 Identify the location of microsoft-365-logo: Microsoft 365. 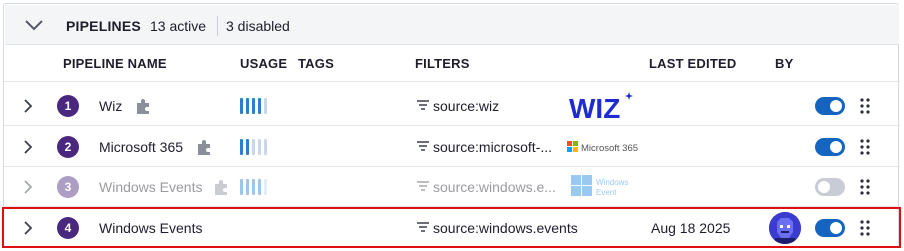
(602, 147).